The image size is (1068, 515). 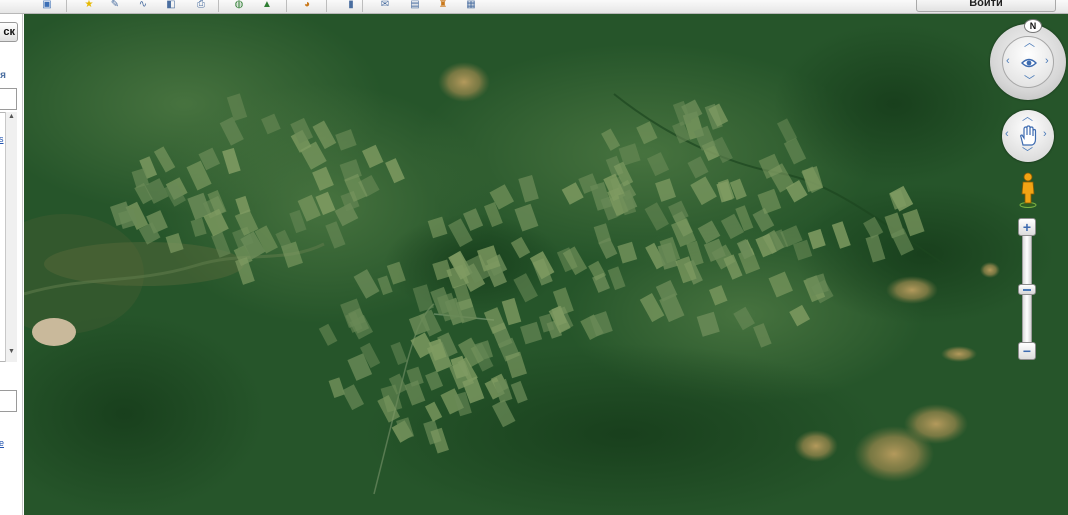 I want to click on pan-control: ︿ ﹀ ‹ ›, so click(x=1028, y=136).